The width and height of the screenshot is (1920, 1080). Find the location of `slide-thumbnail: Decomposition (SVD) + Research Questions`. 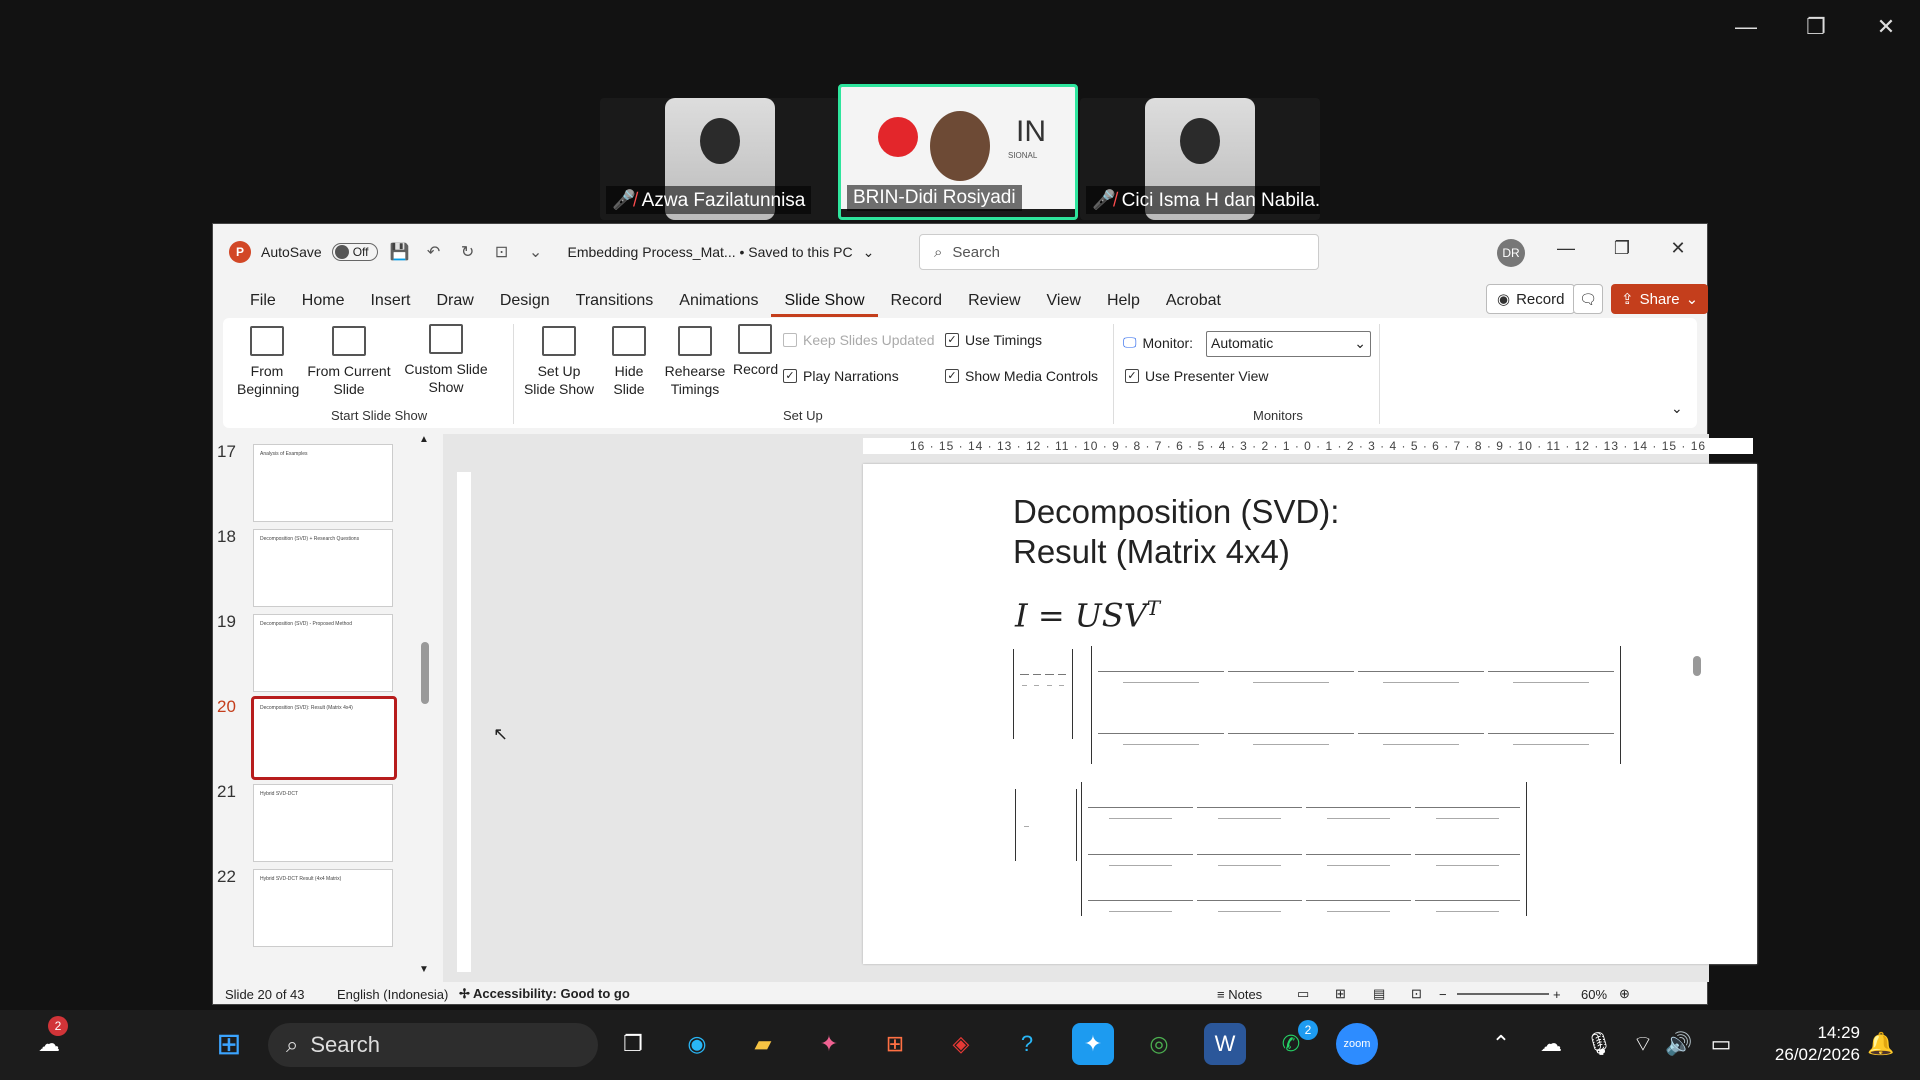

slide-thumbnail: Decomposition (SVD) + Research Questions is located at coordinates (323, 568).